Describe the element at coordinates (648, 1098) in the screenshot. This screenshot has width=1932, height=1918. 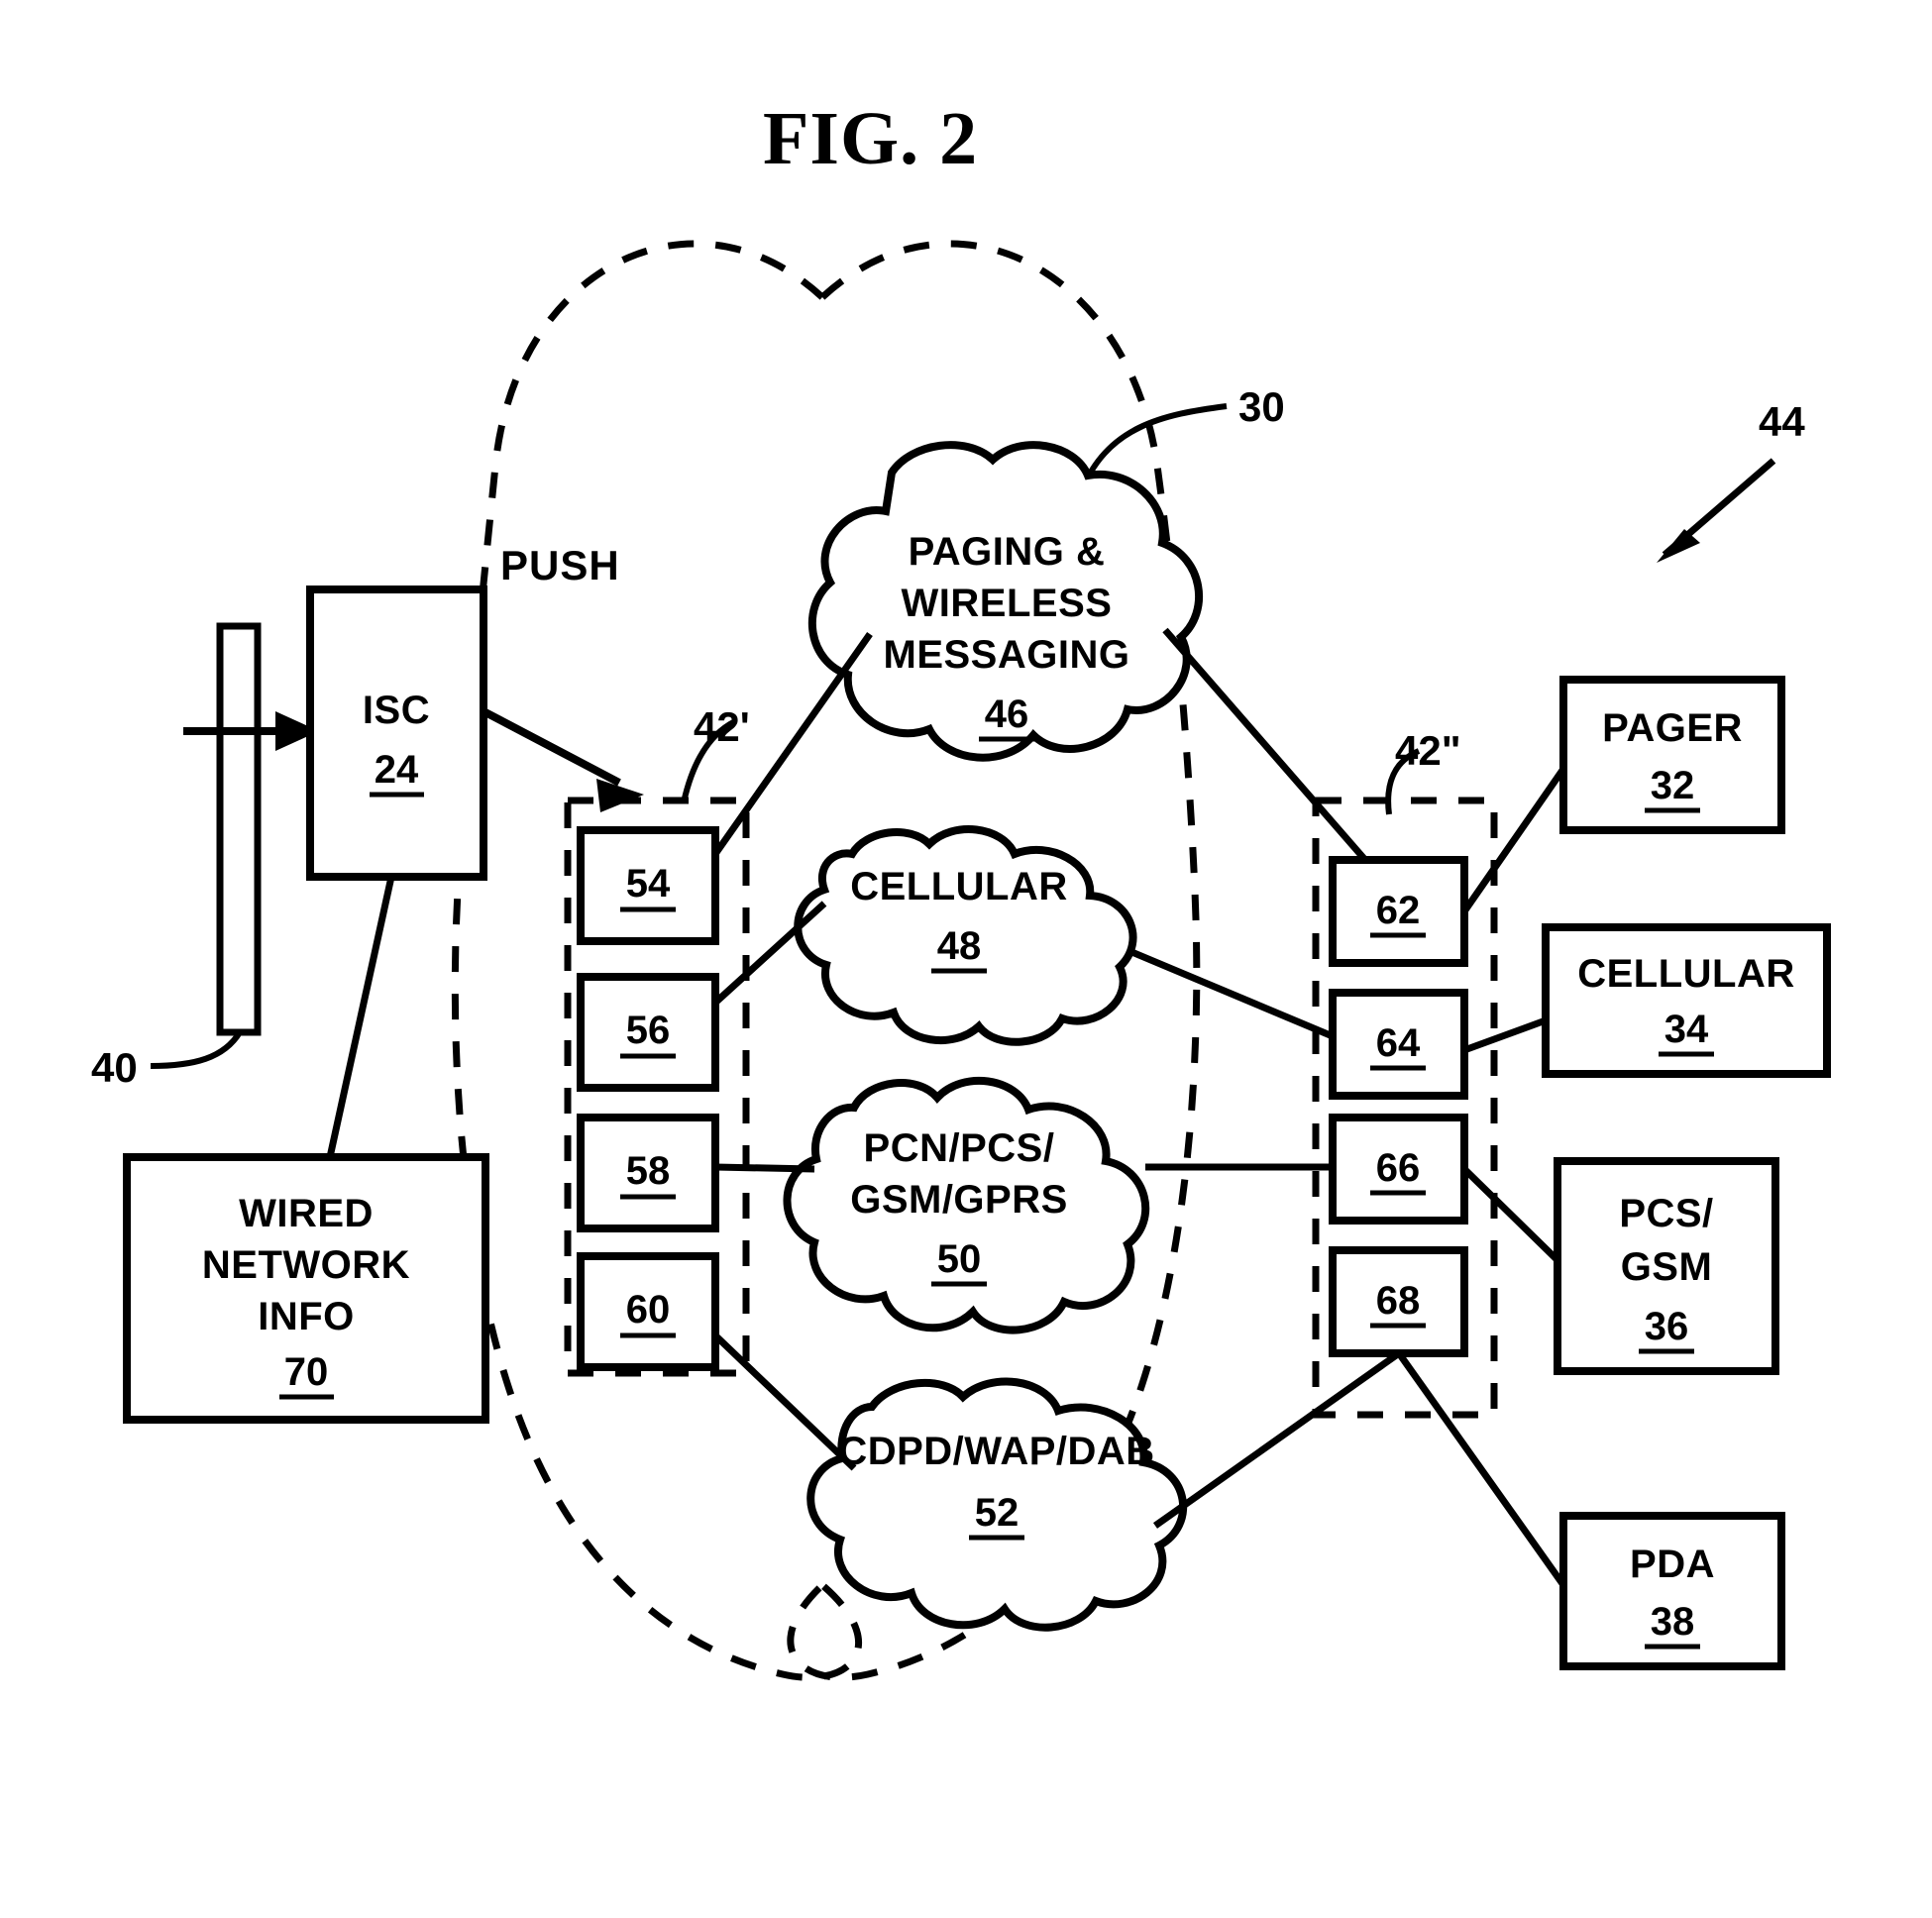
I see `left-interface-boxes: 54 56 58 60` at that location.